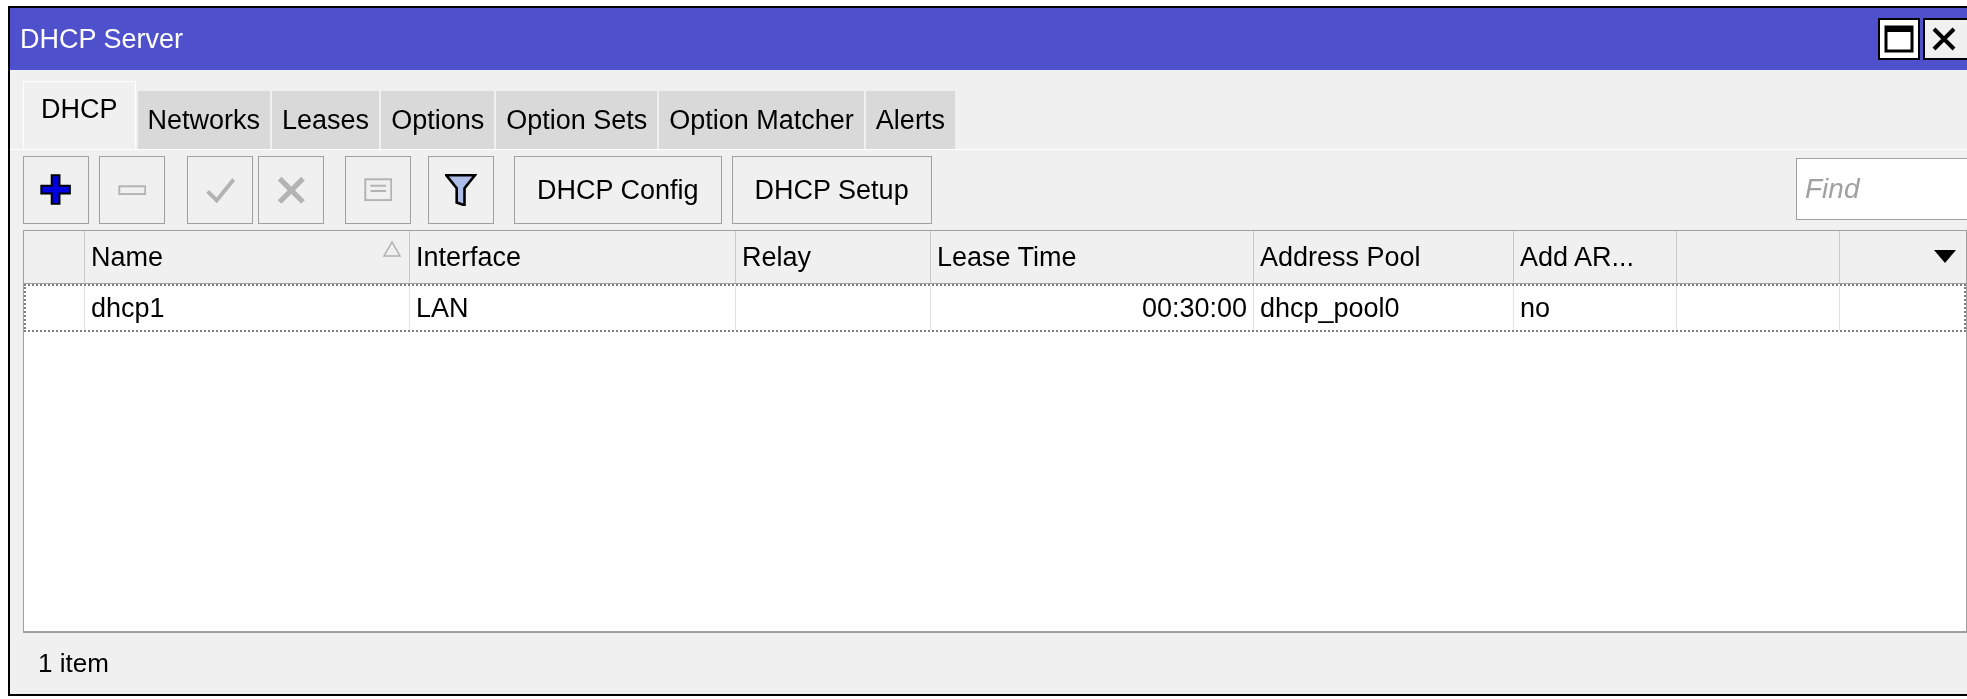 The width and height of the screenshot is (1967, 699). What do you see at coordinates (247, 257) in the screenshot?
I see `column-header: Name` at bounding box center [247, 257].